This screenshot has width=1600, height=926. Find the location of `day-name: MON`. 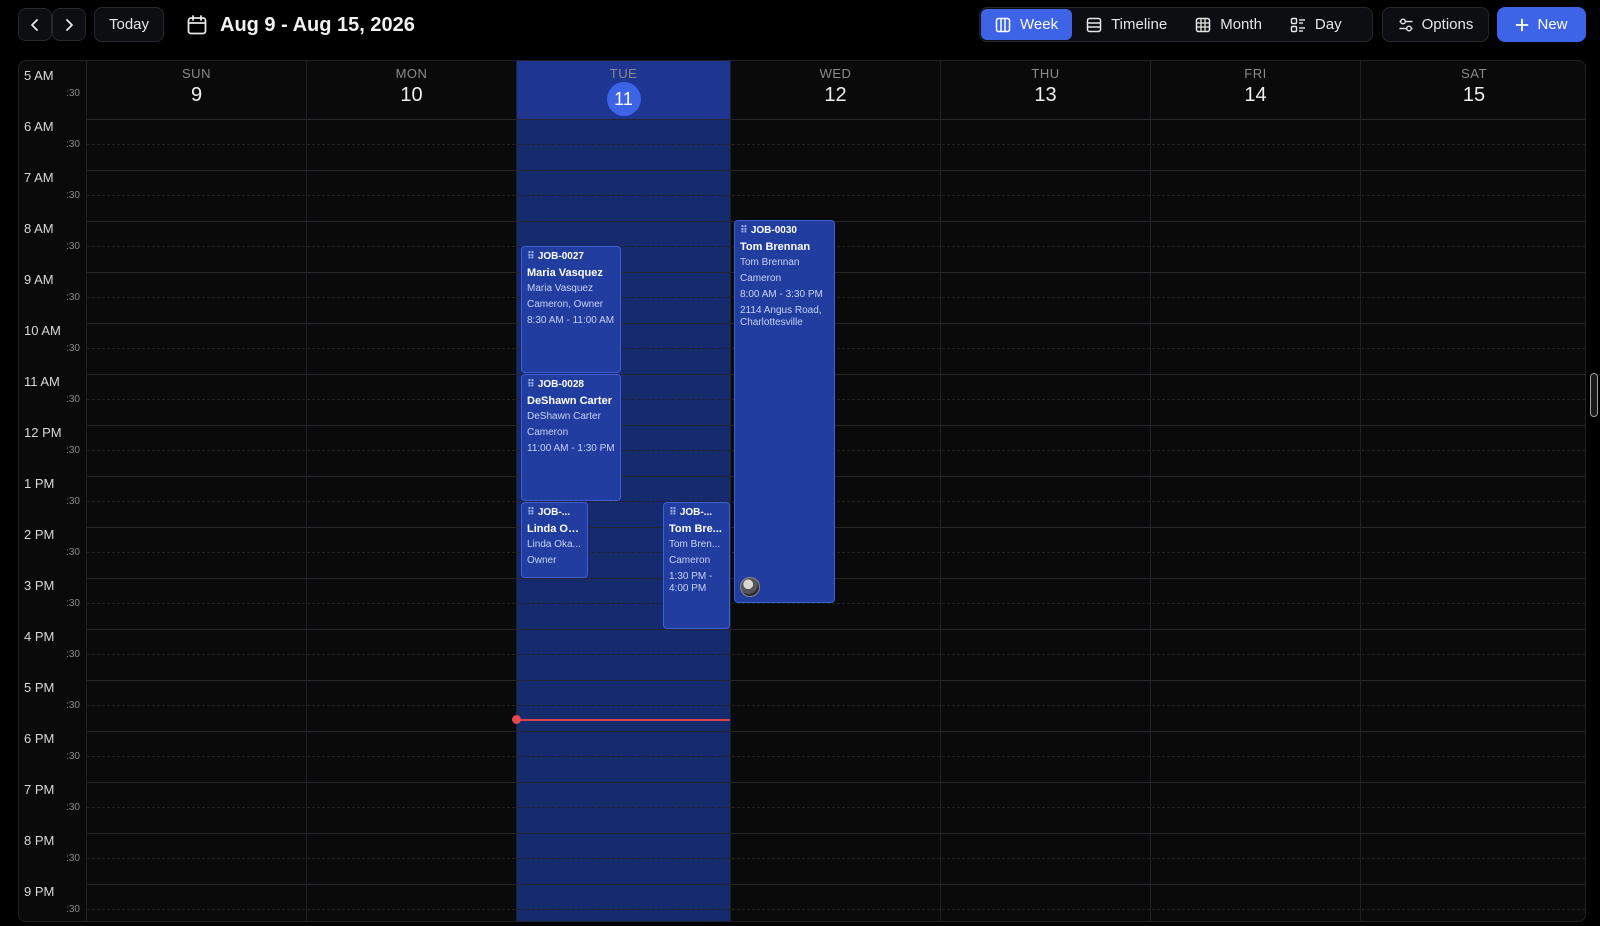

day-name: MON is located at coordinates (411, 73).